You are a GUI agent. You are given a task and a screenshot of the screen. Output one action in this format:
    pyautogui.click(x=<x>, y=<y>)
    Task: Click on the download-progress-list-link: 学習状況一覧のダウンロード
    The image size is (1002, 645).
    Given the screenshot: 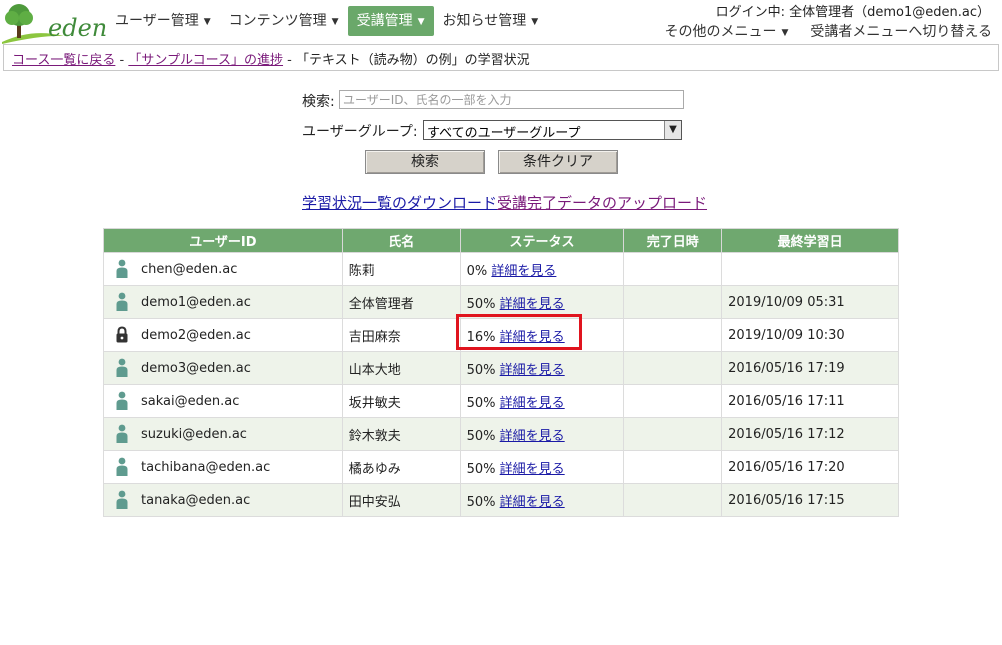 What is the action you would take?
    pyautogui.click(x=399, y=203)
    